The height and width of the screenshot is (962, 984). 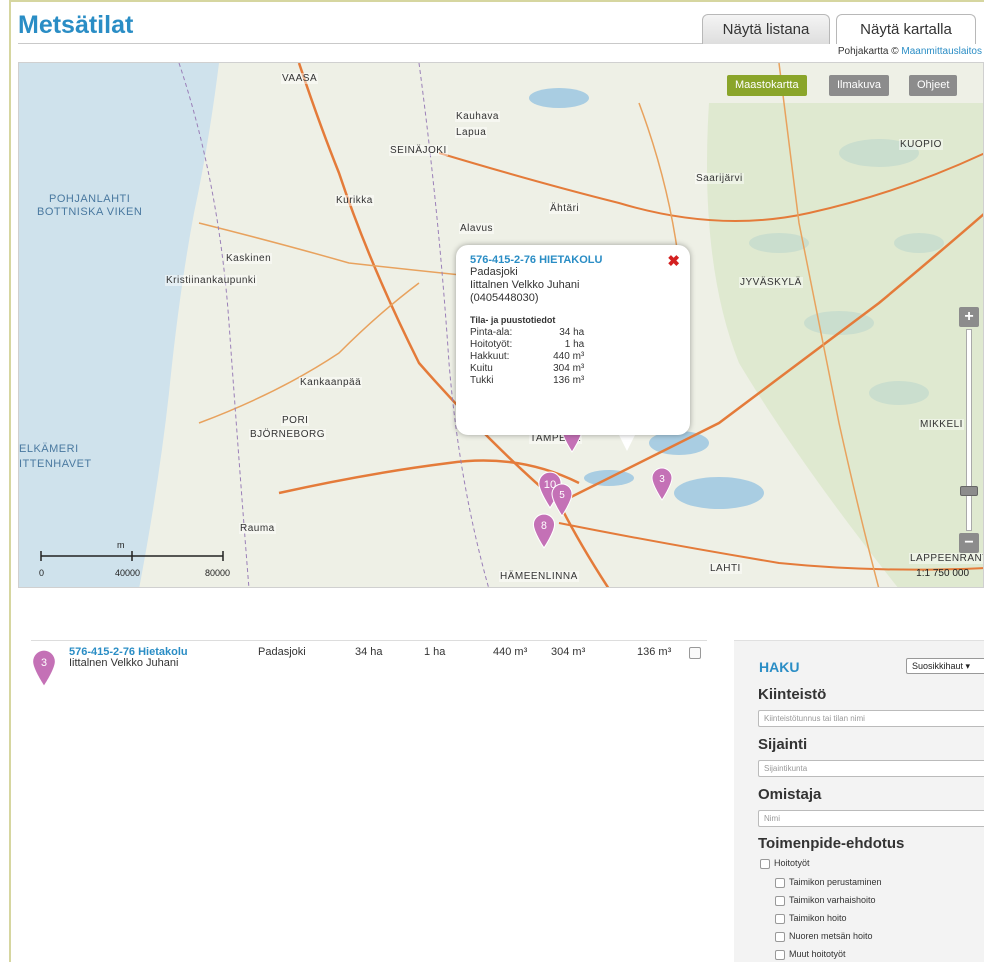 I want to click on owner-label: Omistaja, so click(x=790, y=794).